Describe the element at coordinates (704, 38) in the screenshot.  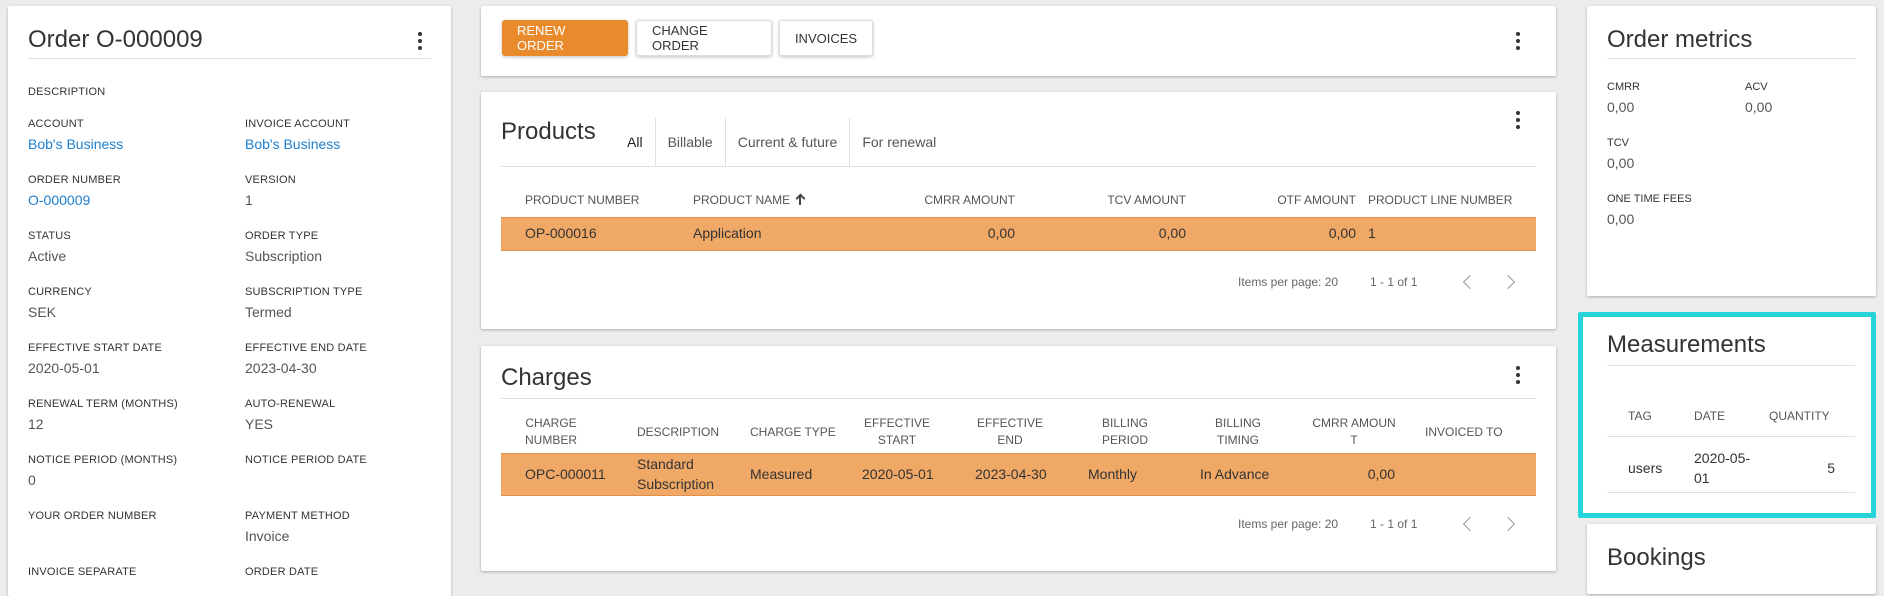
I see `change-order-button: CHANGE ORDER` at that location.